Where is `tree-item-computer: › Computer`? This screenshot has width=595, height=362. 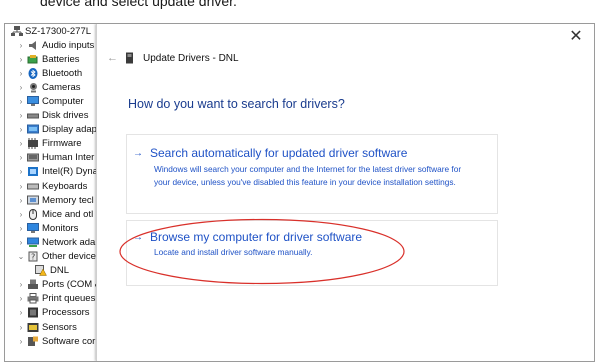 tree-item-computer: › Computer is located at coordinates (51, 101).